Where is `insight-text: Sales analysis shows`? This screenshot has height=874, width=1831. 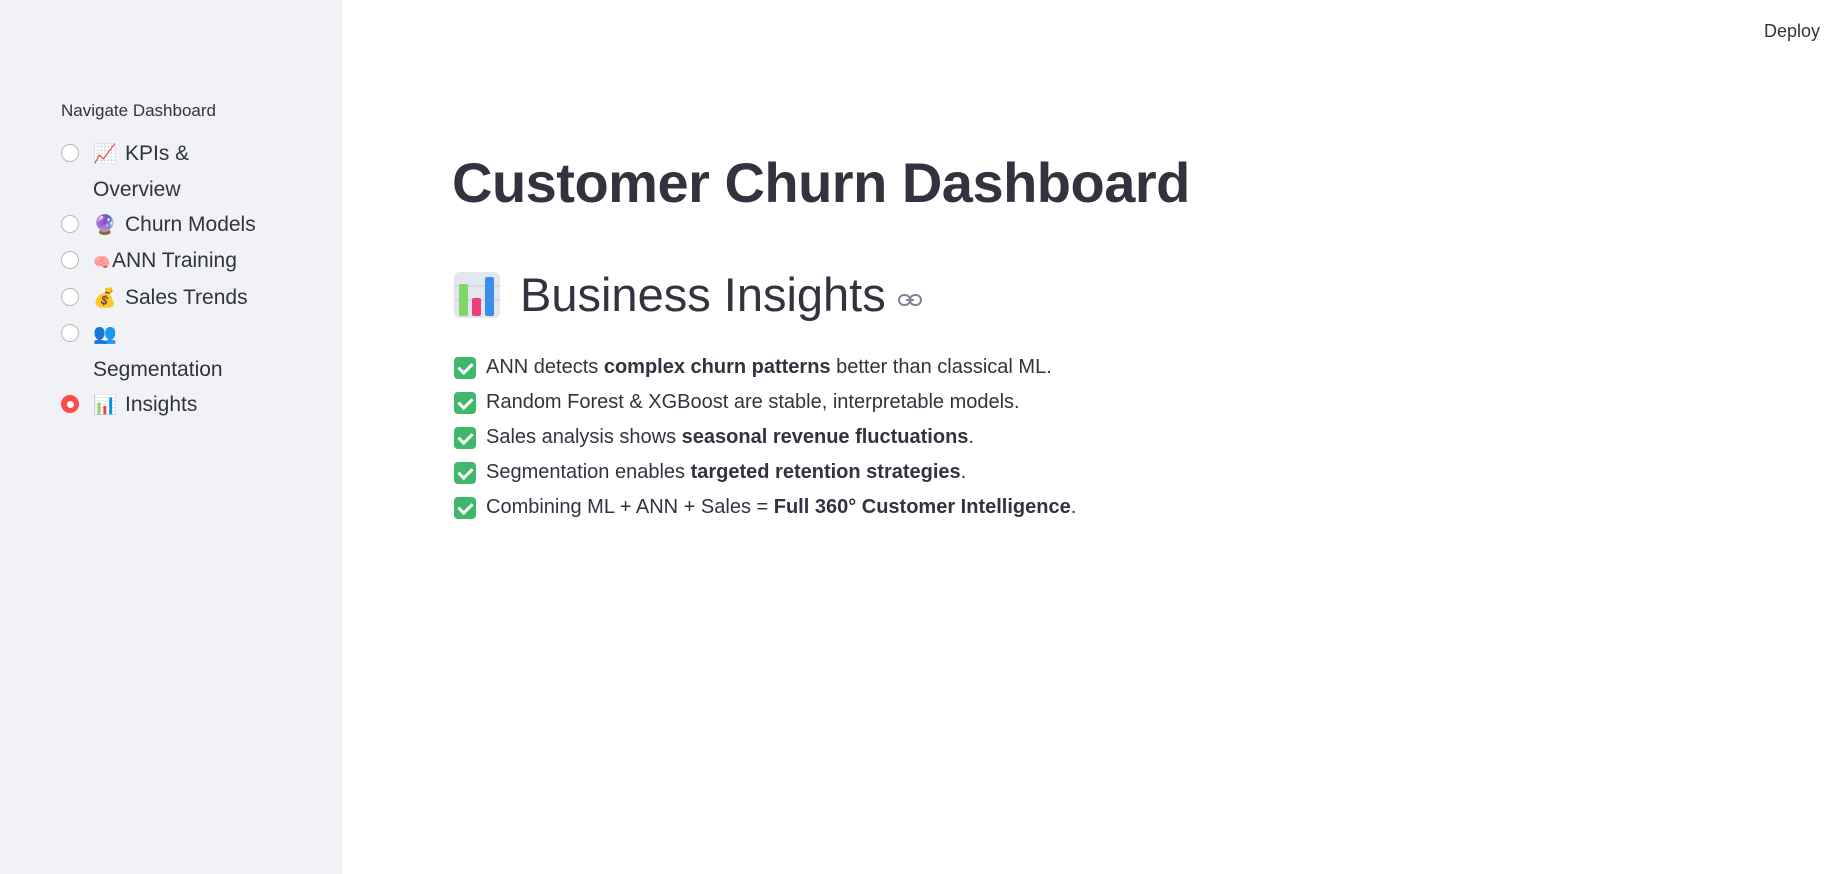 insight-text: Sales analysis shows is located at coordinates (584, 437).